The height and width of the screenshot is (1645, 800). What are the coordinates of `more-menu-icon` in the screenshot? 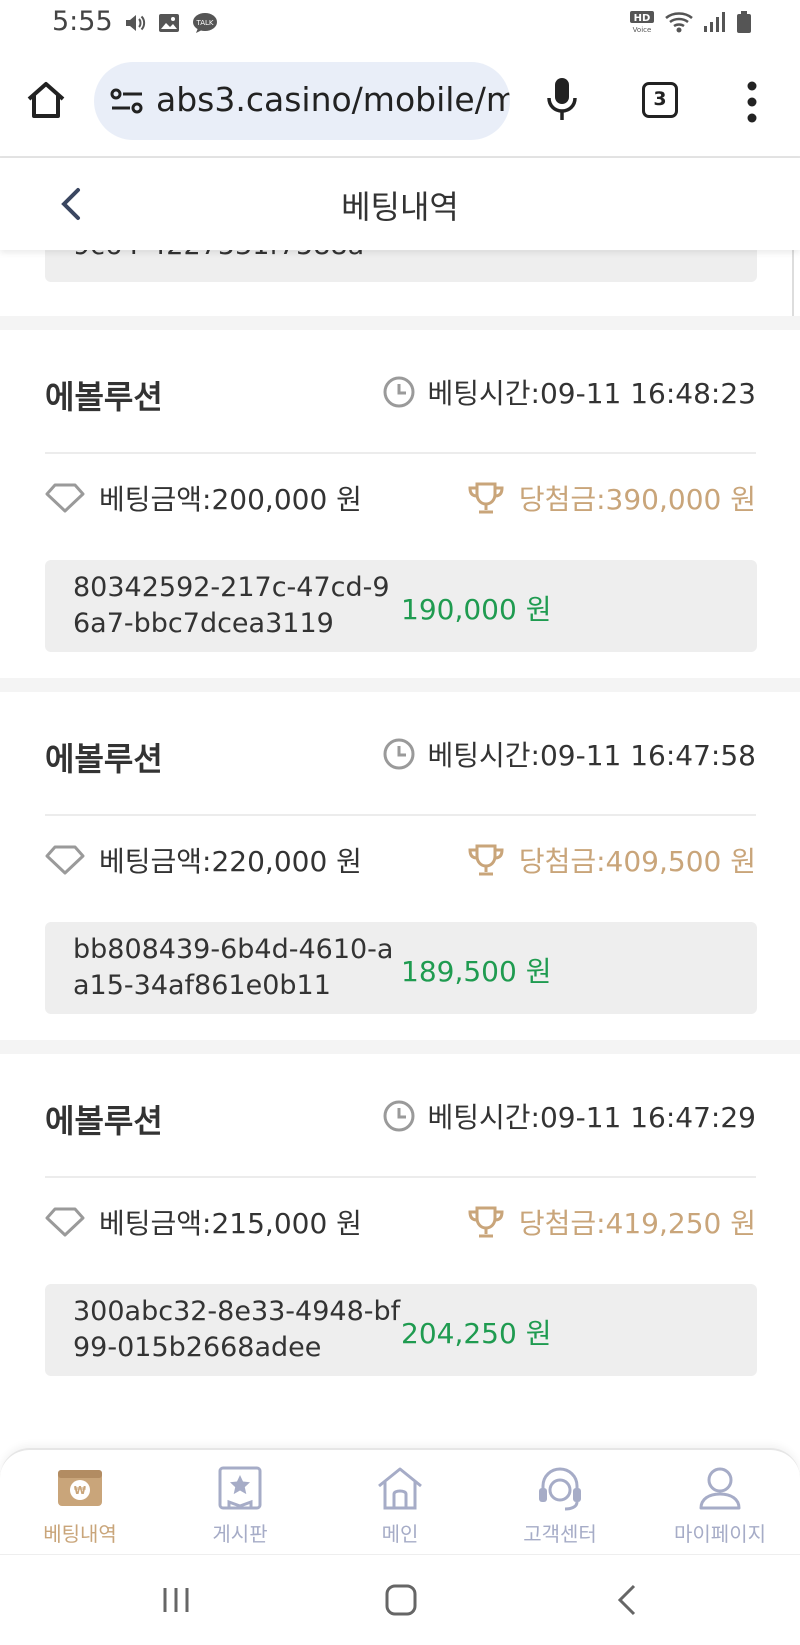 It's located at (752, 102).